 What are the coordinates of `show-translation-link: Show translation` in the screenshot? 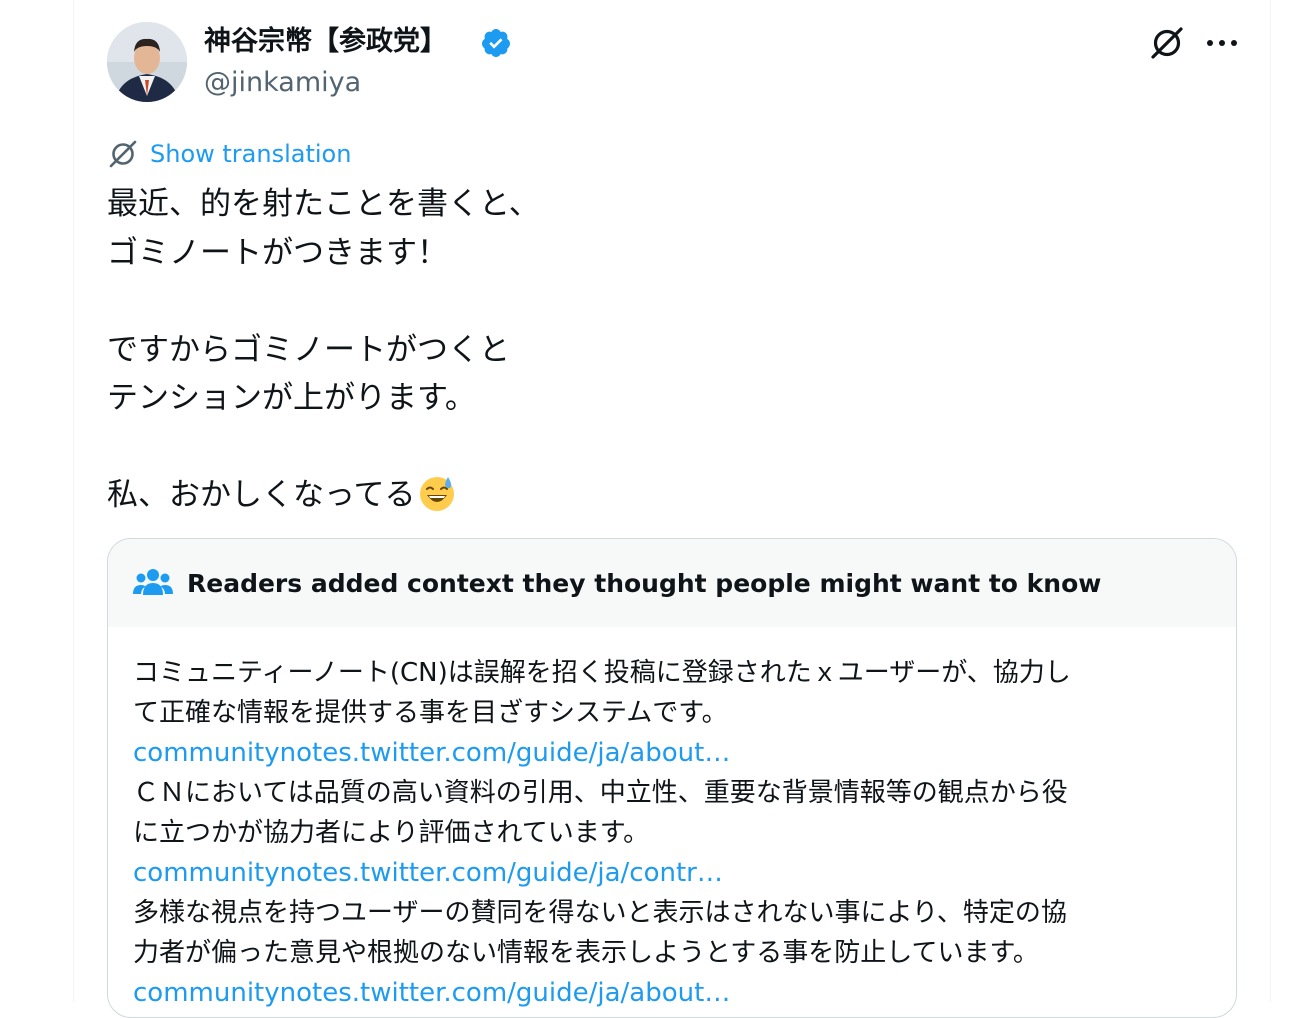 It's located at (229, 154).